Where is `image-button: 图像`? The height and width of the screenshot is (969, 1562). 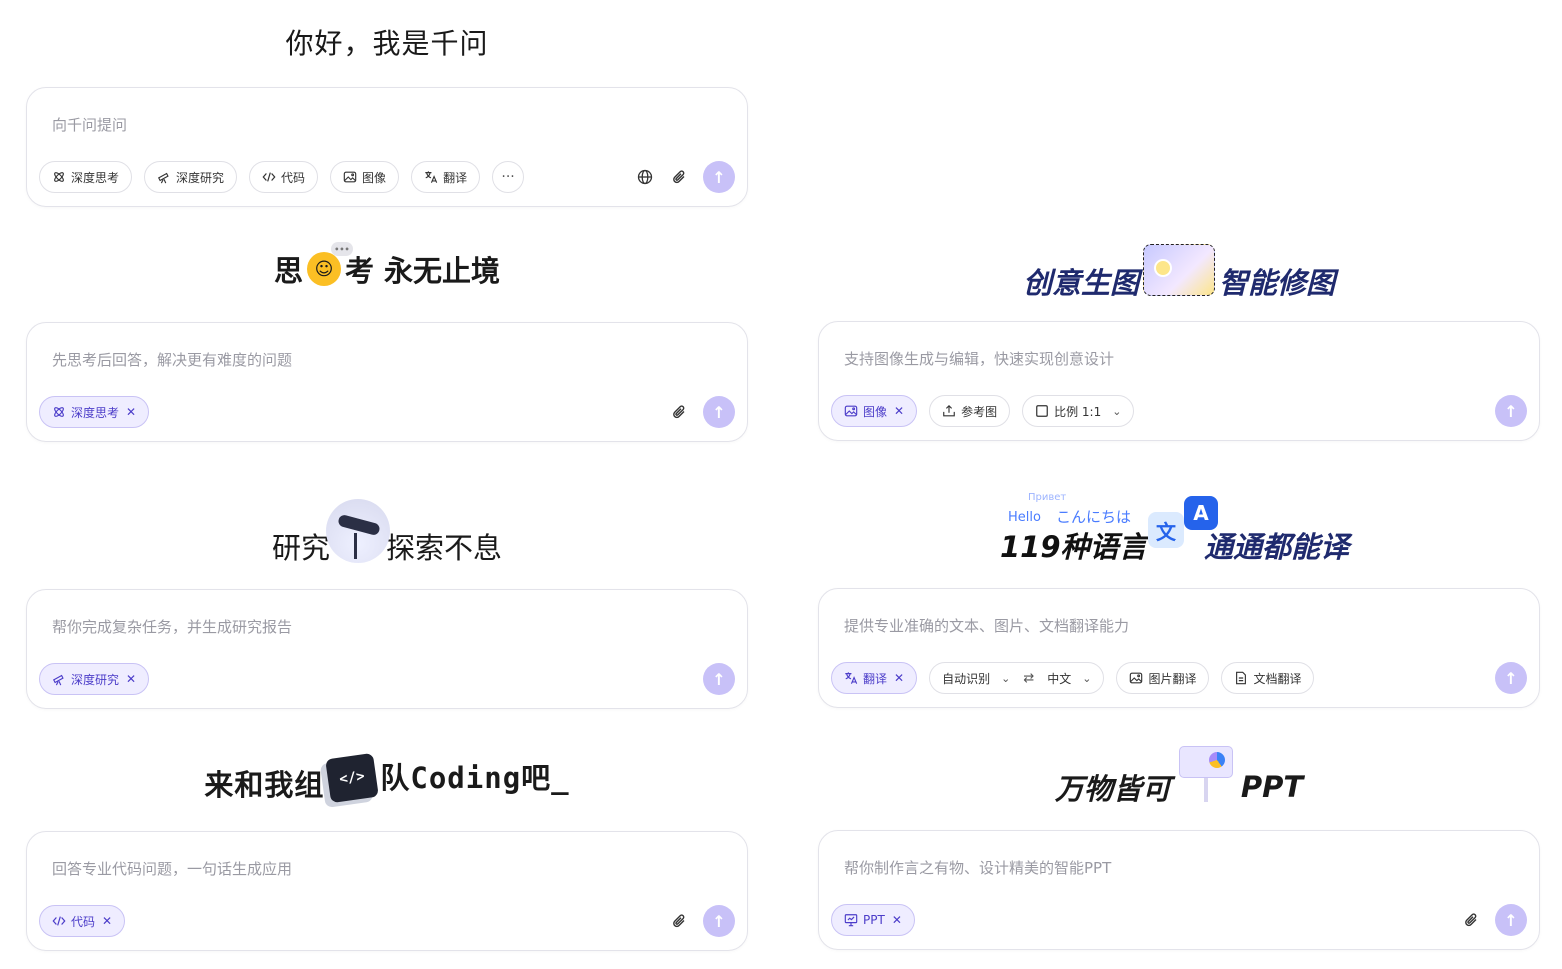
image-button: 图像 is located at coordinates (365, 177).